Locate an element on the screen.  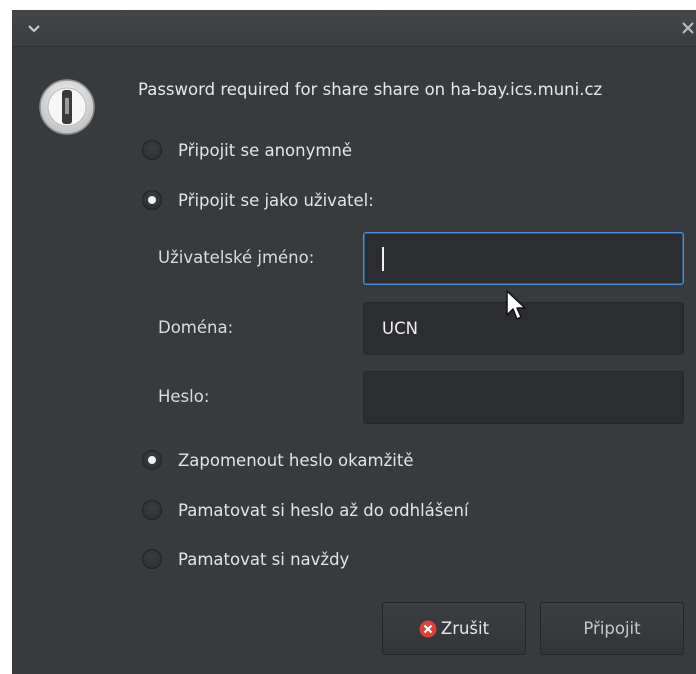
username-label: Uživatelské jméno: is located at coordinates (236, 257).